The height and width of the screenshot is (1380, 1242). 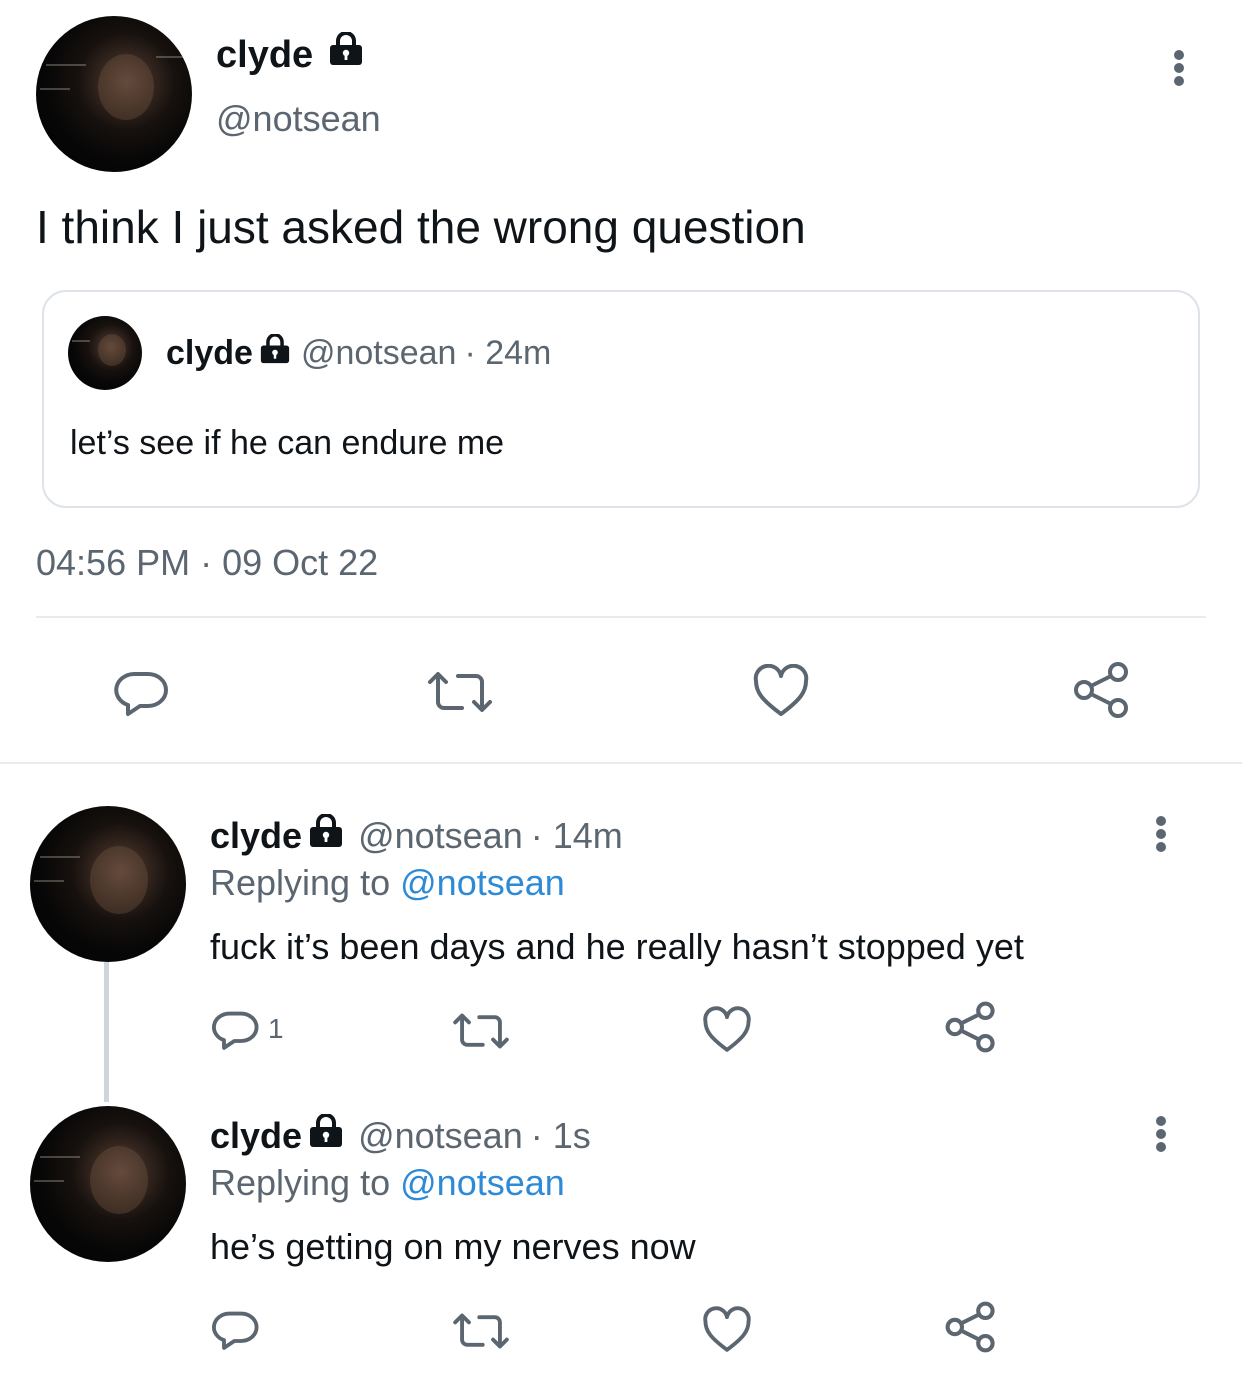 I want to click on tweet-timestamp: 04:56 PM · 09 Oct 22, so click(x=207, y=562).